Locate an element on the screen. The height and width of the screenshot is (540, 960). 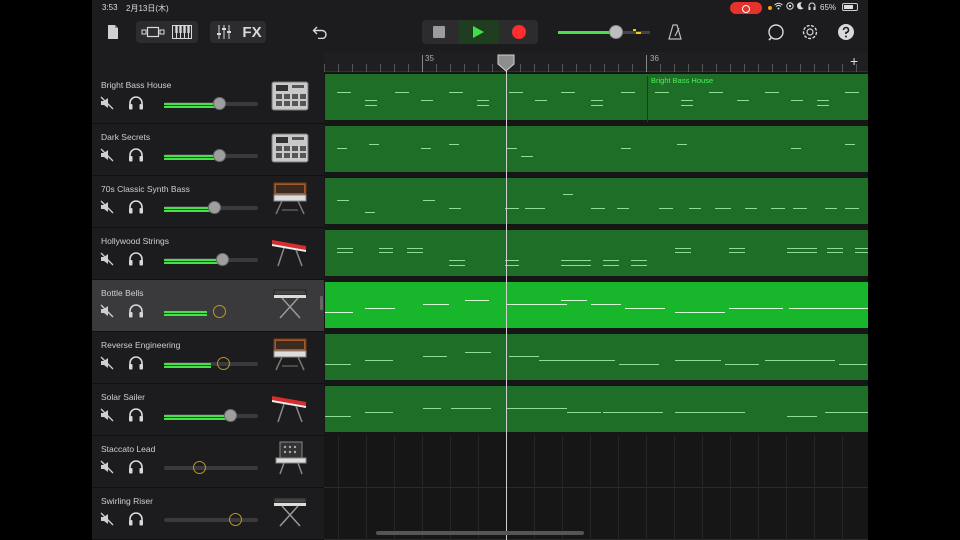
track-header-hollywood-strings: Hollywood Strings is located at coordinates (208, 254).